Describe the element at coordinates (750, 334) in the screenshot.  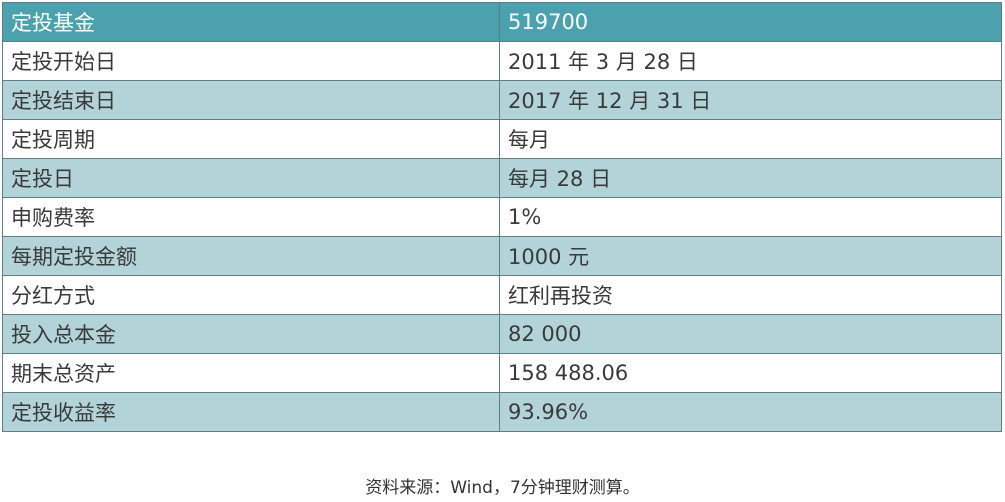
I see `row-value-cell: 82 000` at that location.